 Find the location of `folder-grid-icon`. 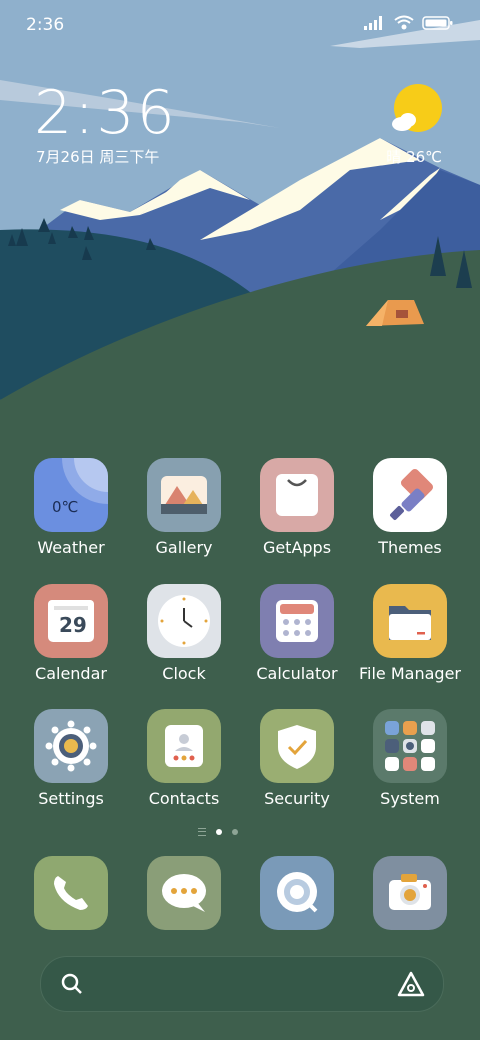

folder-grid-icon is located at coordinates (410, 746).